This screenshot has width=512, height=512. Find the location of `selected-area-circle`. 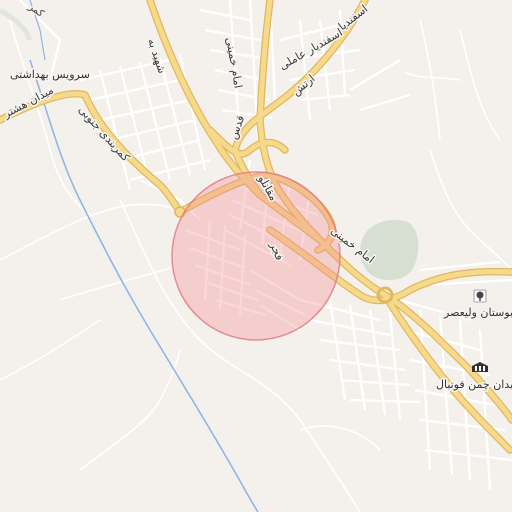

selected-area-circle is located at coordinates (256, 256).